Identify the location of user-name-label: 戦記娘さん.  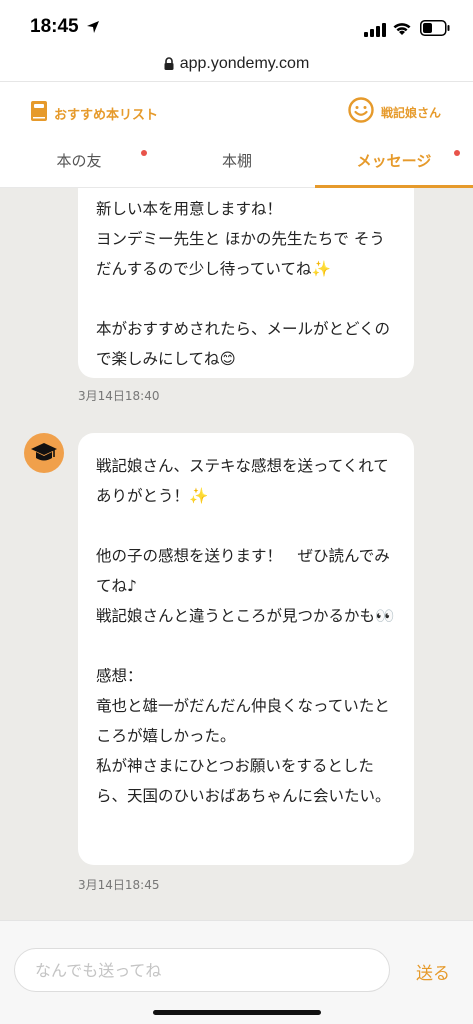
(410, 112).